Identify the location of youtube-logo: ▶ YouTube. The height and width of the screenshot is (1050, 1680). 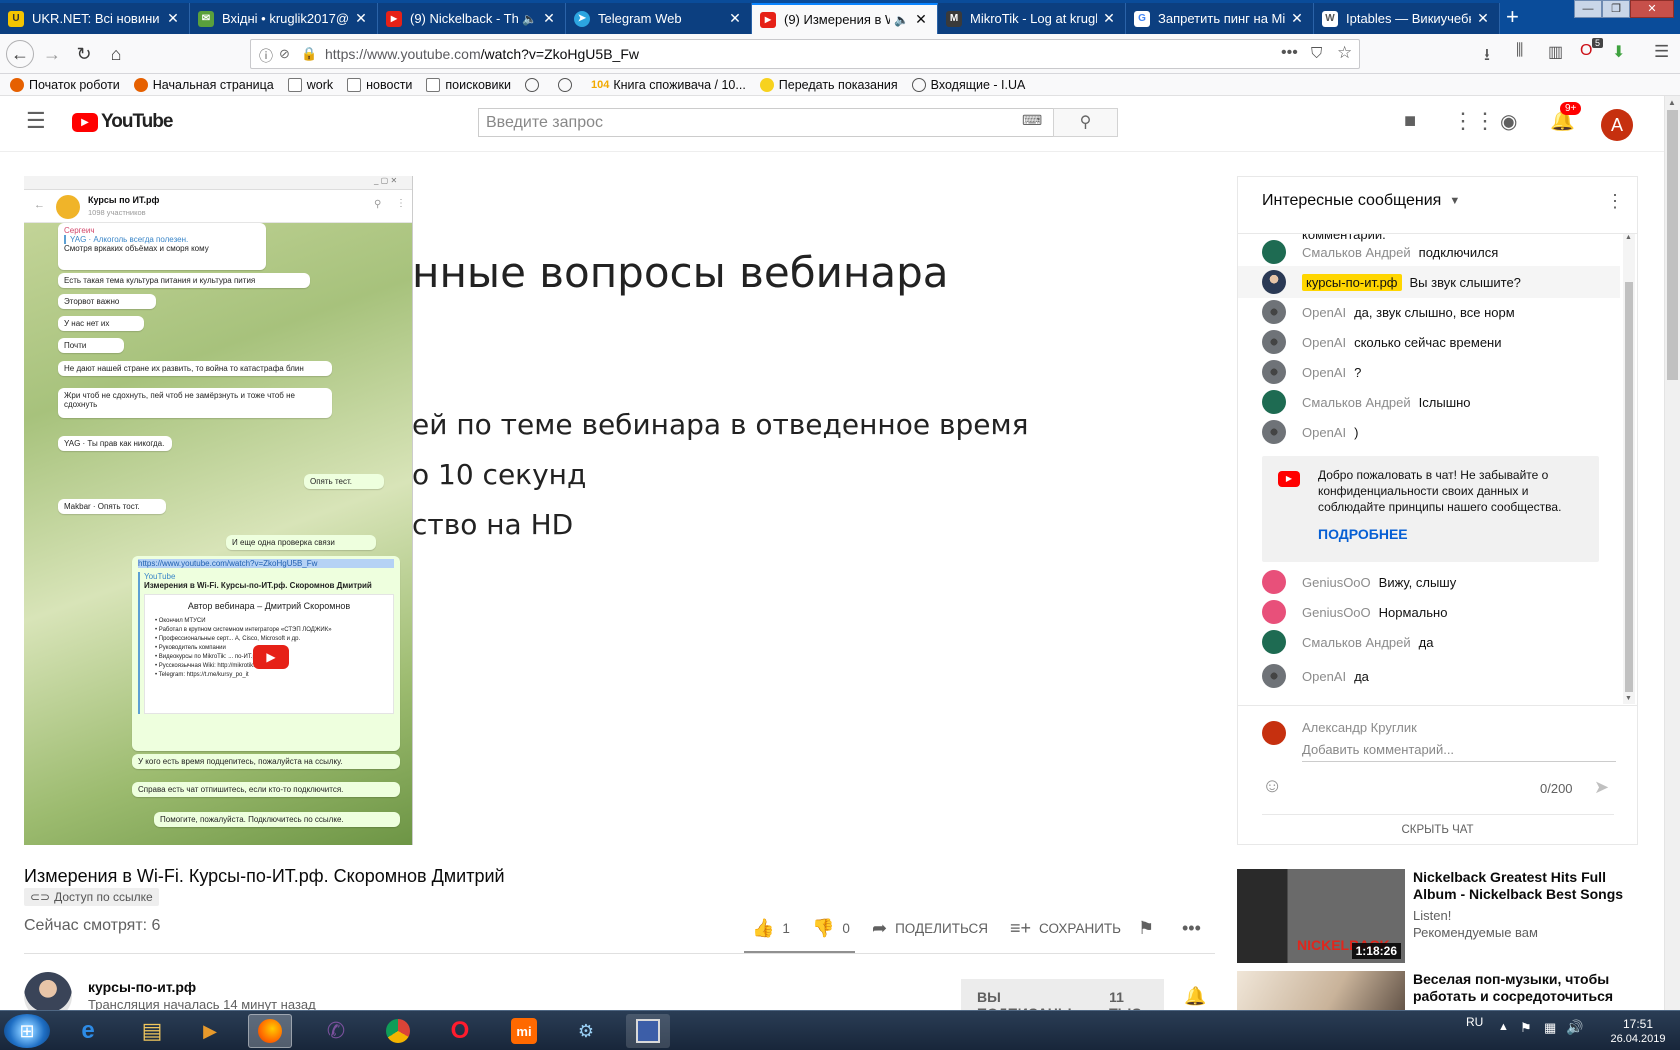
(122, 122).